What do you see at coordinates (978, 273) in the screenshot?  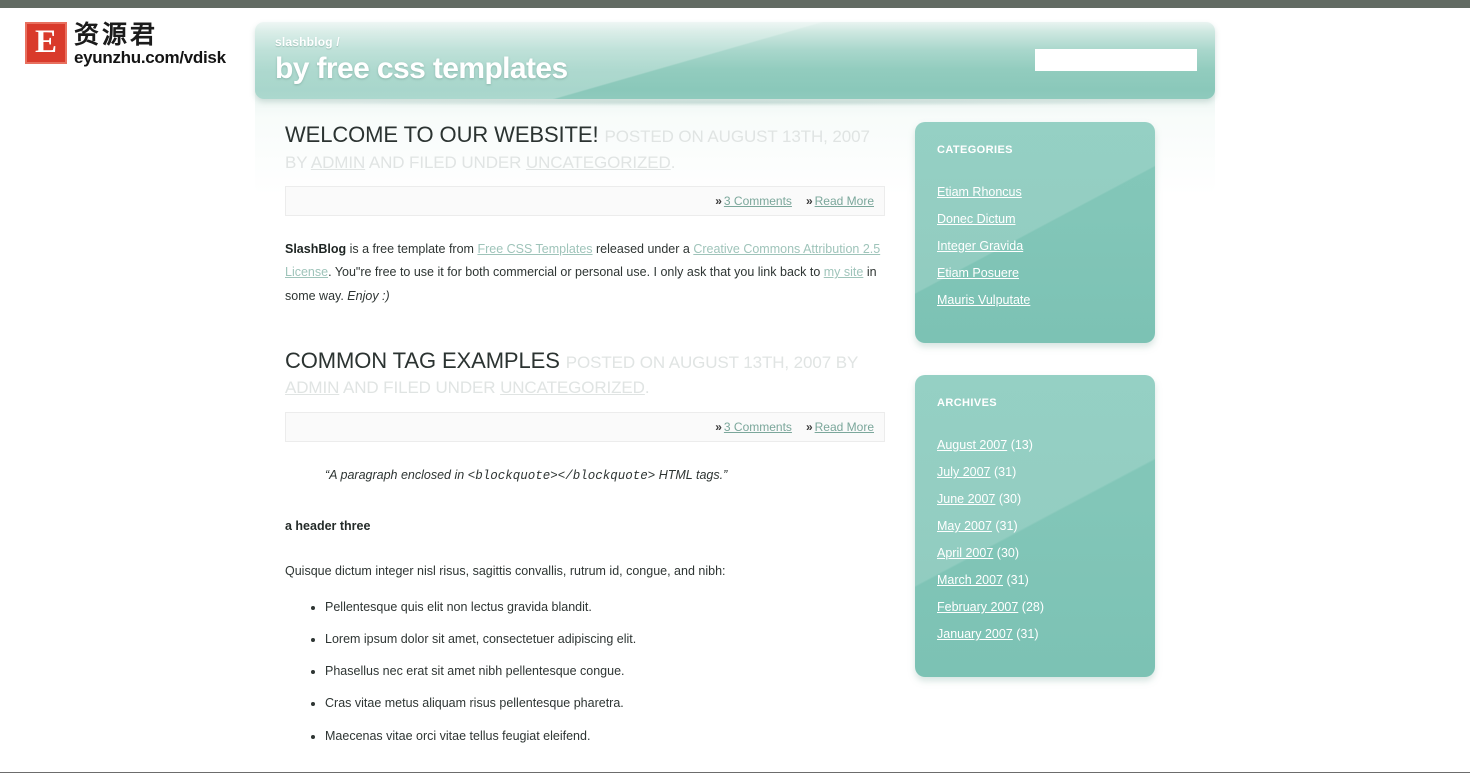 I see `category-link: Etiam Posuere` at bounding box center [978, 273].